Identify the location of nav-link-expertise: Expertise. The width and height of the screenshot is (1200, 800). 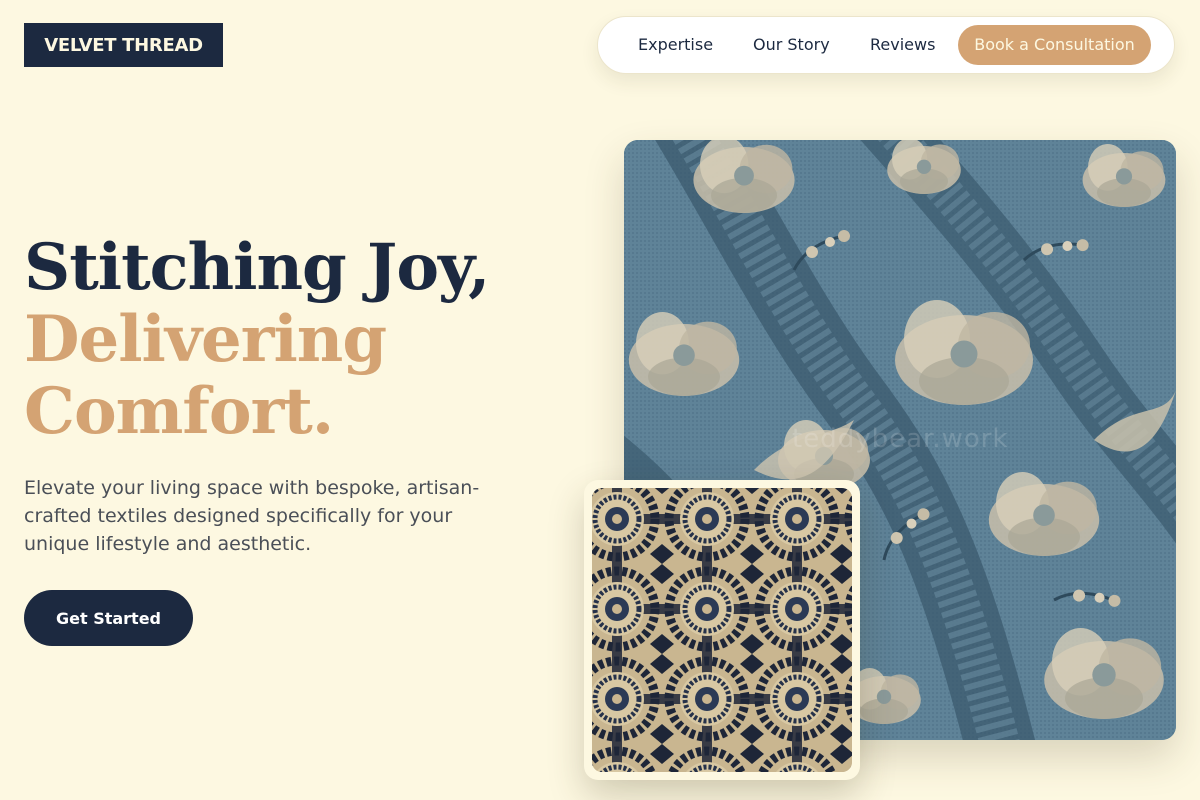
(675, 45).